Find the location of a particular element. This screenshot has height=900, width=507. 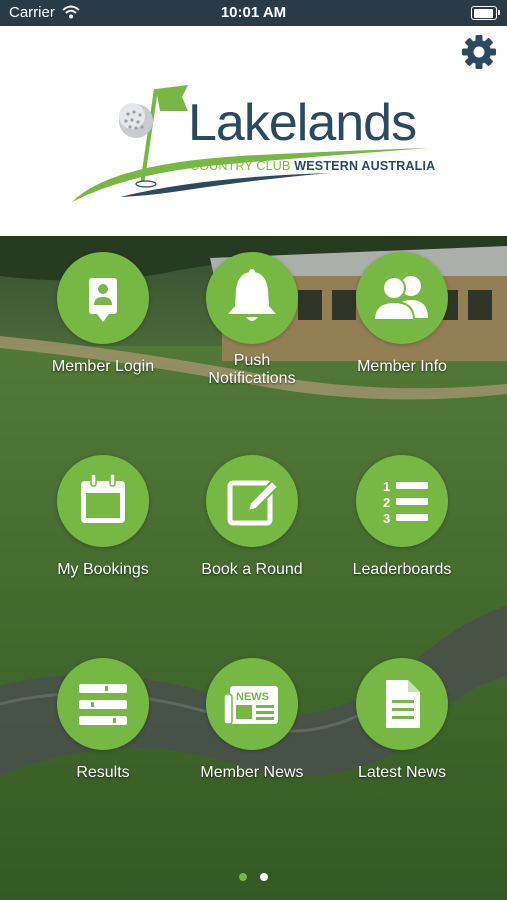

book-a-round-label: Book a Round is located at coordinates (252, 569).